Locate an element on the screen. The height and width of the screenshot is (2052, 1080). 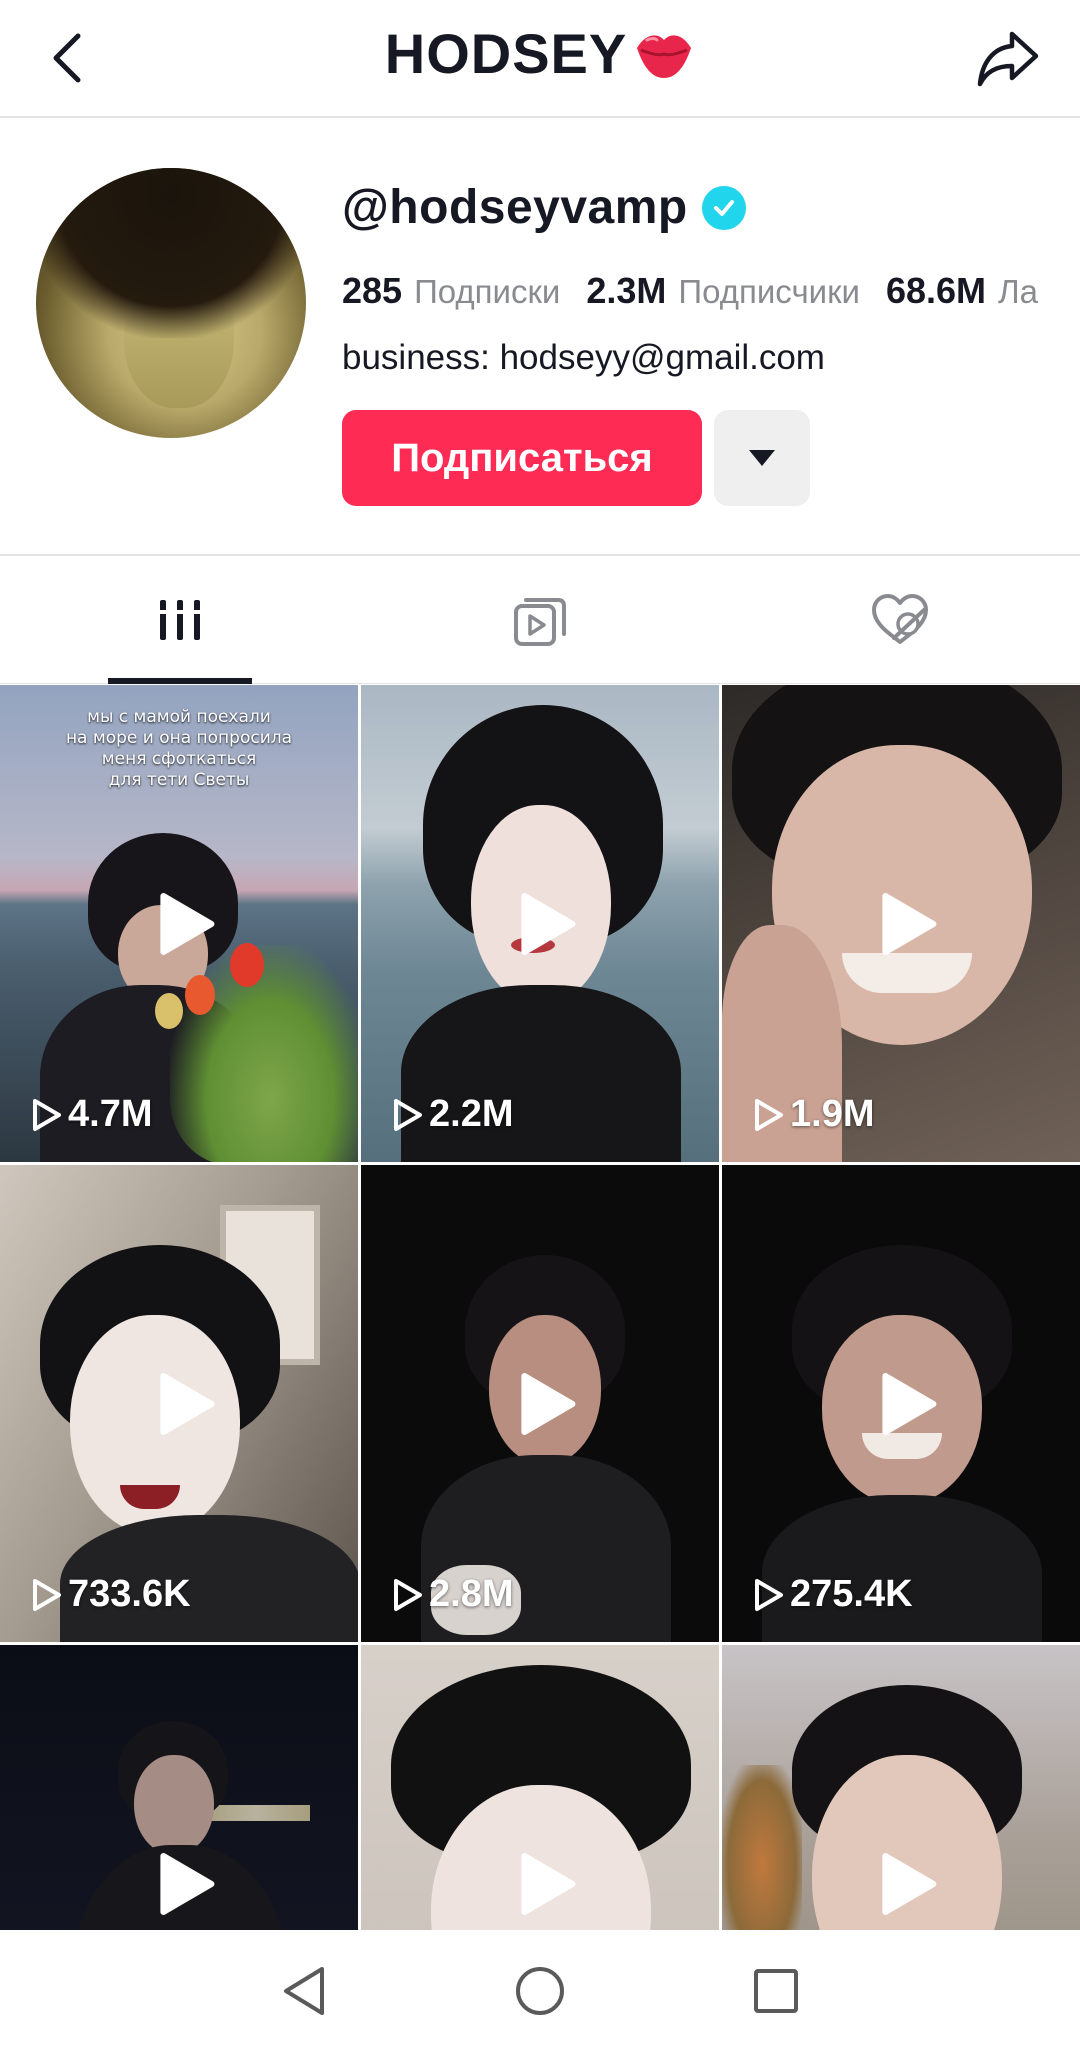
view-count-text: 2.2M is located at coordinates (471, 1114).